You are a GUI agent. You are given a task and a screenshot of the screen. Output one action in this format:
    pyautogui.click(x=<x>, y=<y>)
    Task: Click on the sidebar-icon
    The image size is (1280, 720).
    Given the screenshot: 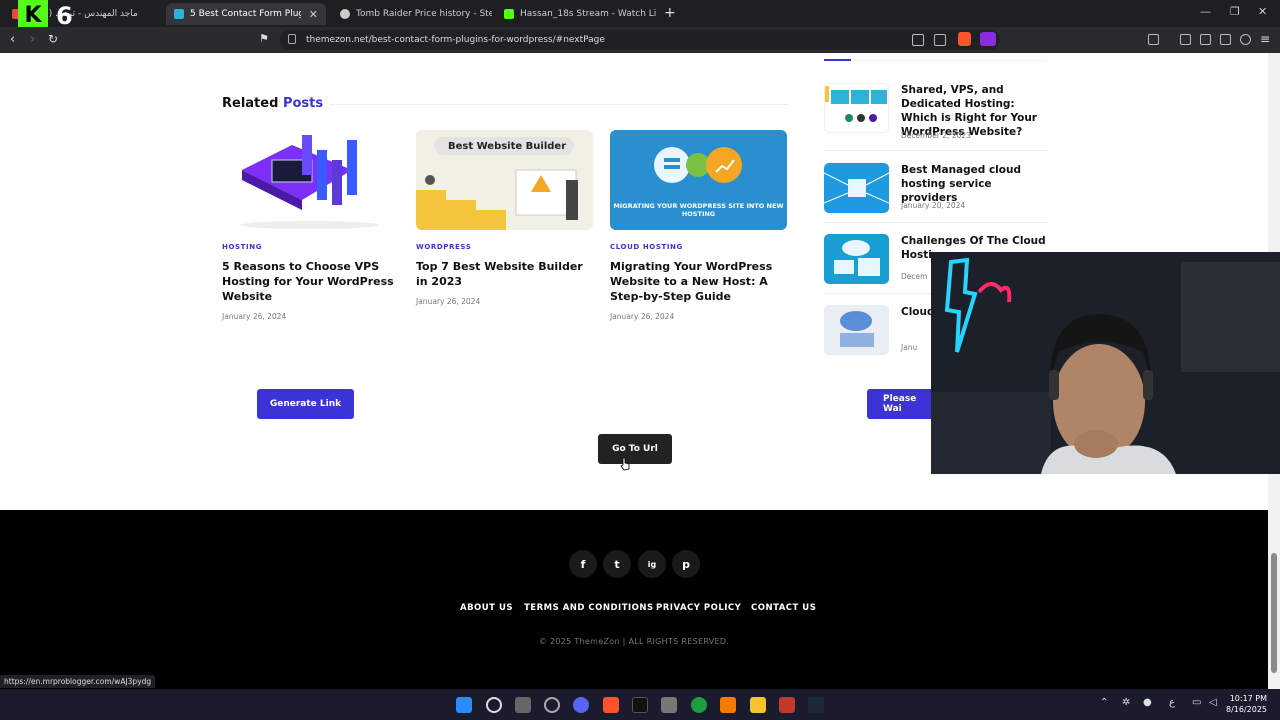 What is the action you would take?
    pyautogui.click(x=1205, y=39)
    